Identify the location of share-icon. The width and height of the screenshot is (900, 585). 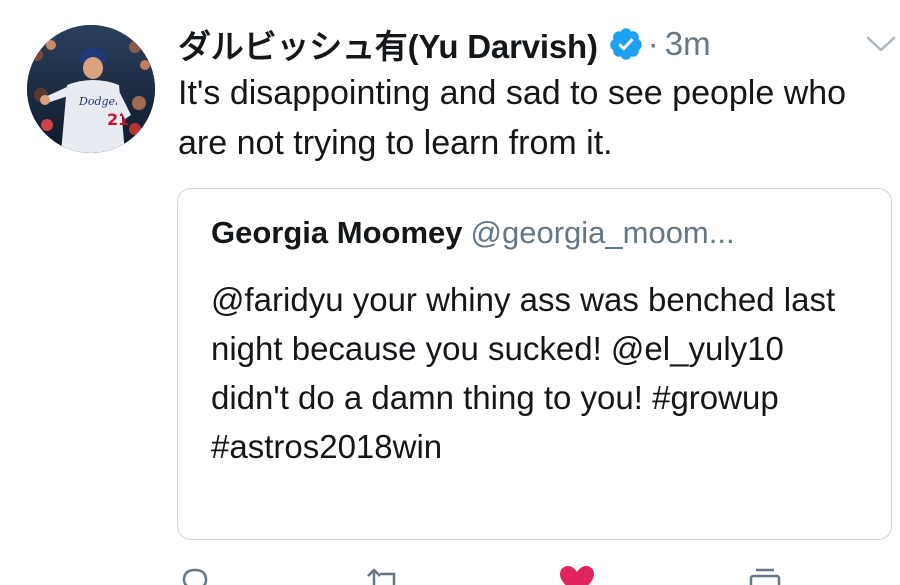
(765, 575).